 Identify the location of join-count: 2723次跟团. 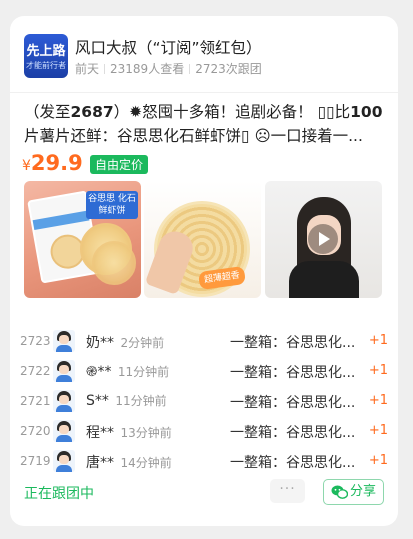
(228, 69).